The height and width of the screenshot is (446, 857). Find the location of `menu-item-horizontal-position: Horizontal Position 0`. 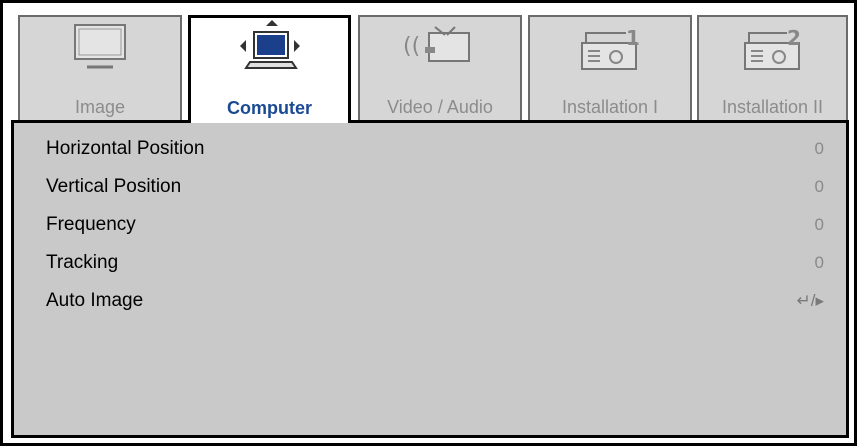

menu-item-horizontal-position: Horizontal Position 0 is located at coordinates (430, 150).